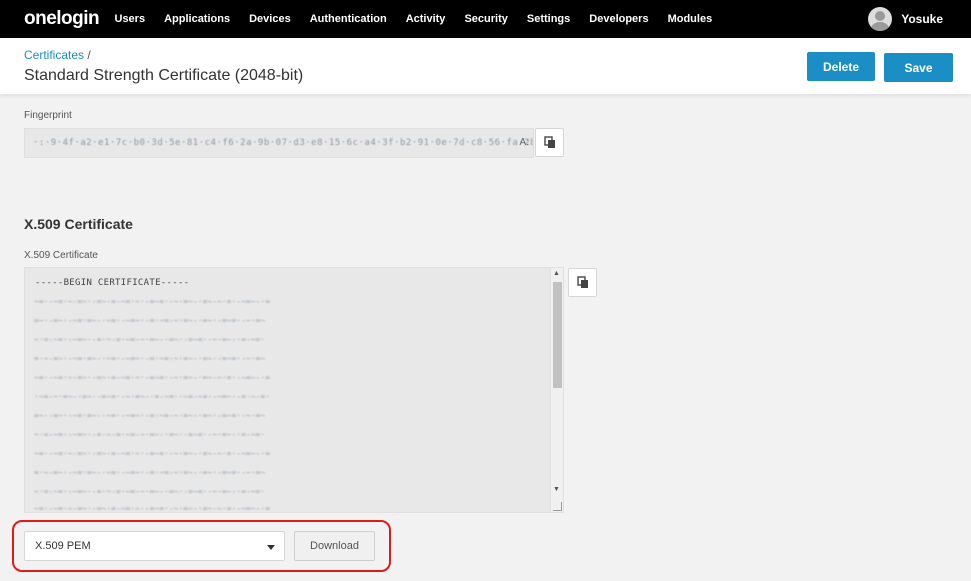  Describe the element at coordinates (78, 224) in the screenshot. I see `x509-section-heading: X.509 Certificate` at that location.